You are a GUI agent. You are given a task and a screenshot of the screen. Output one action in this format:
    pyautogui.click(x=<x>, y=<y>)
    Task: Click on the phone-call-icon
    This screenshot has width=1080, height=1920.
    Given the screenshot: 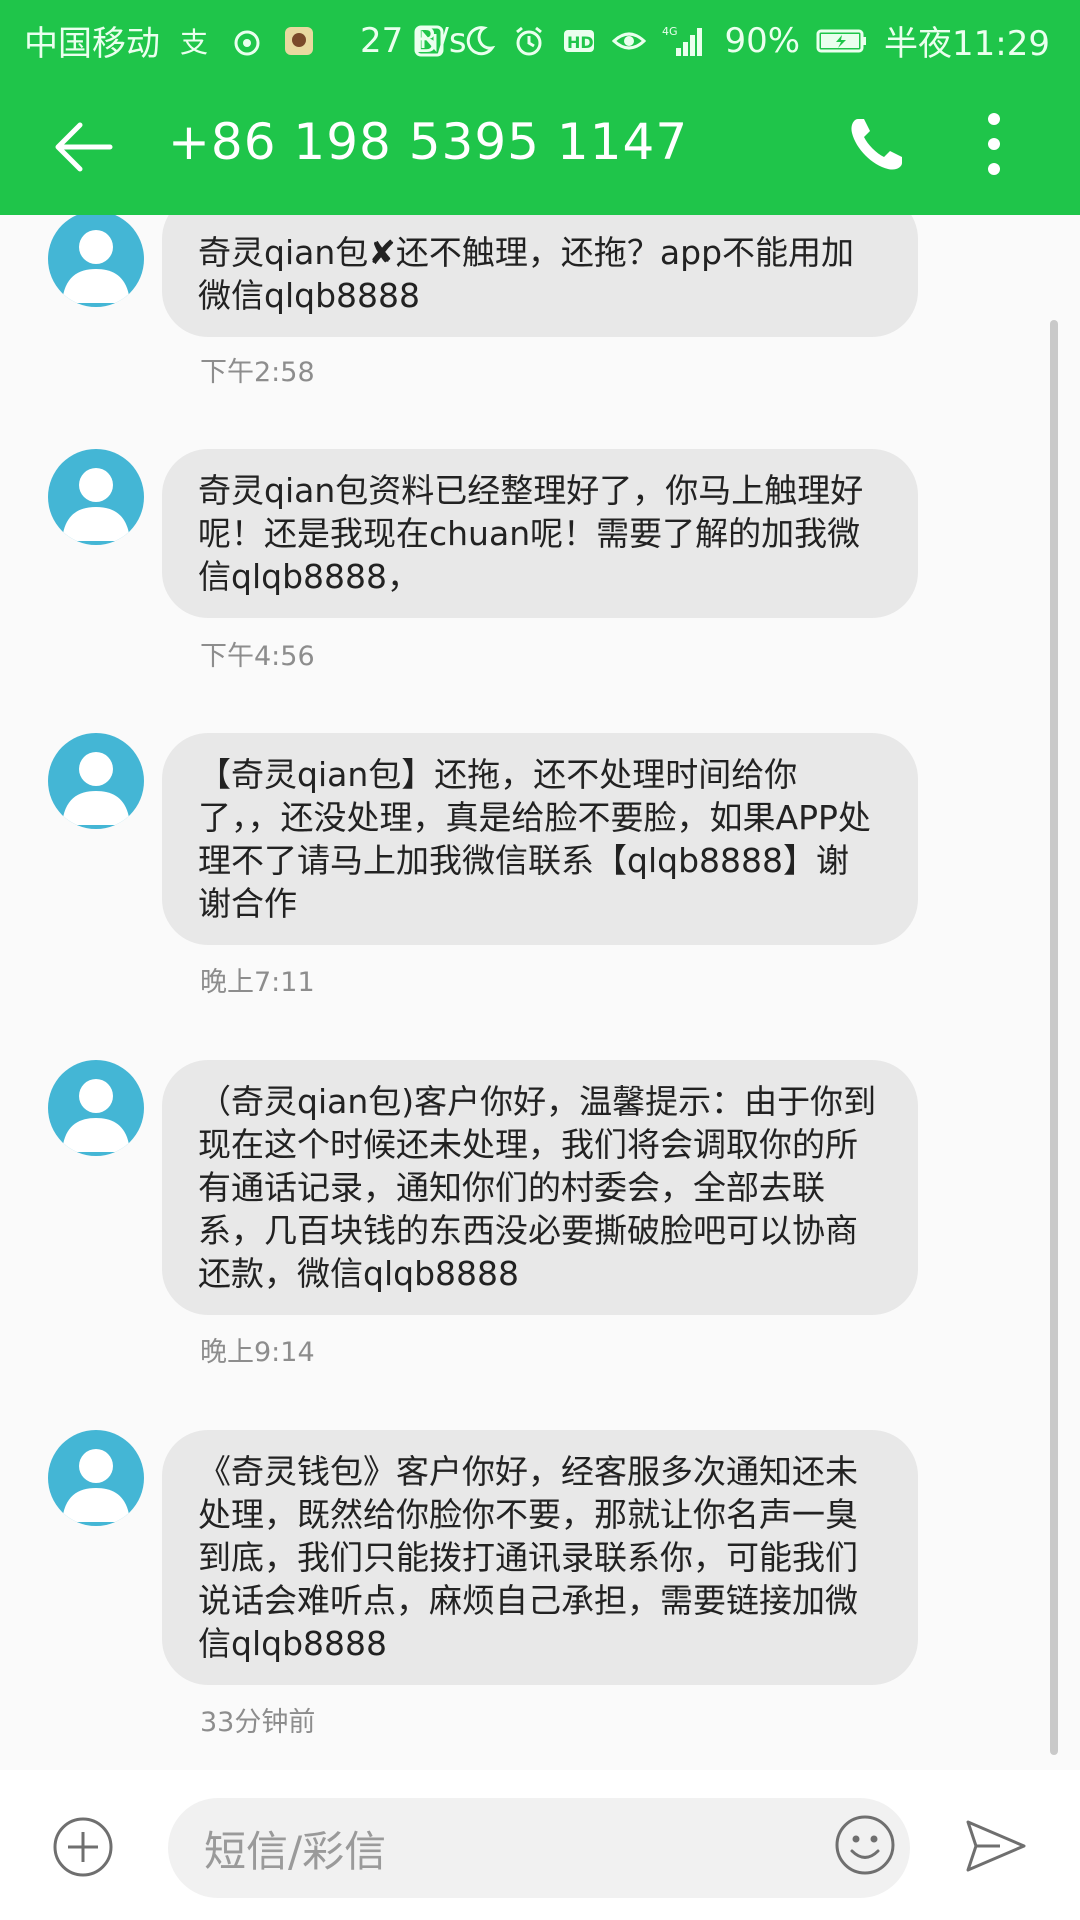 What is the action you would take?
    pyautogui.click(x=876, y=145)
    